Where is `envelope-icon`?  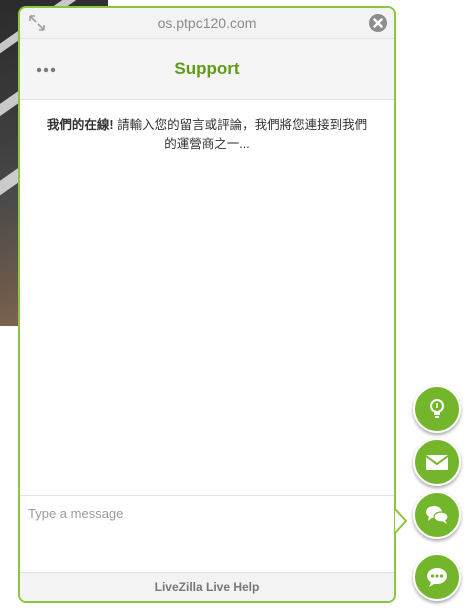 envelope-icon is located at coordinates (437, 462).